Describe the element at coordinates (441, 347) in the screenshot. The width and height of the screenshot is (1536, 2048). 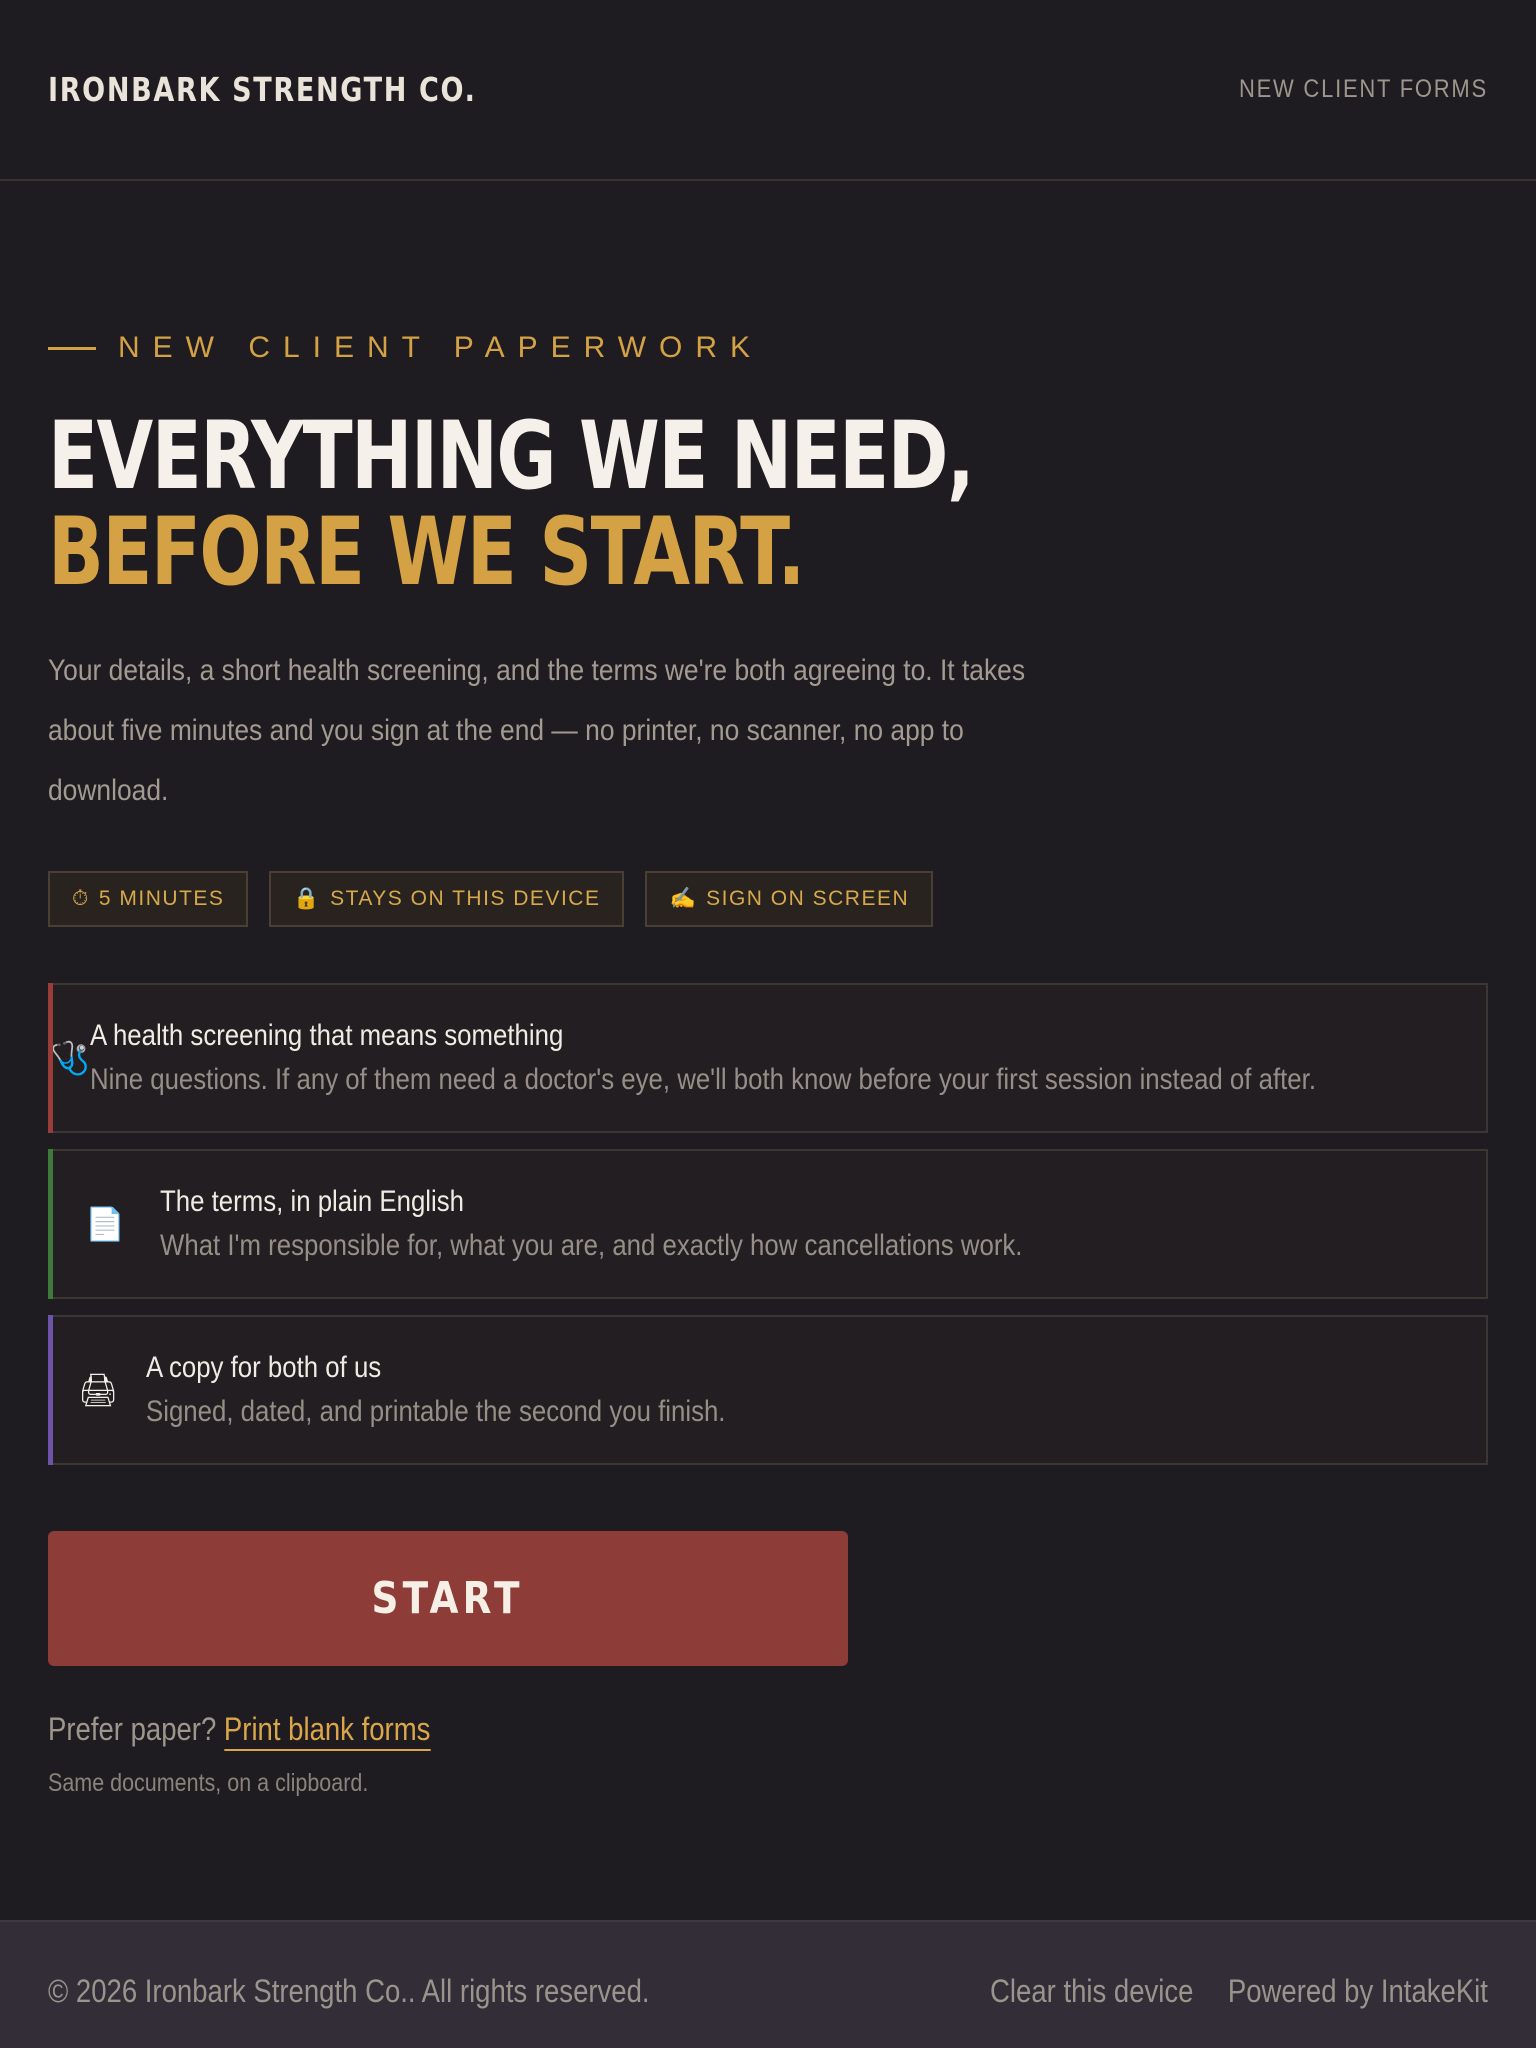
I see `eyebrow-text: NEW CLIENT PAPERWORK` at that location.